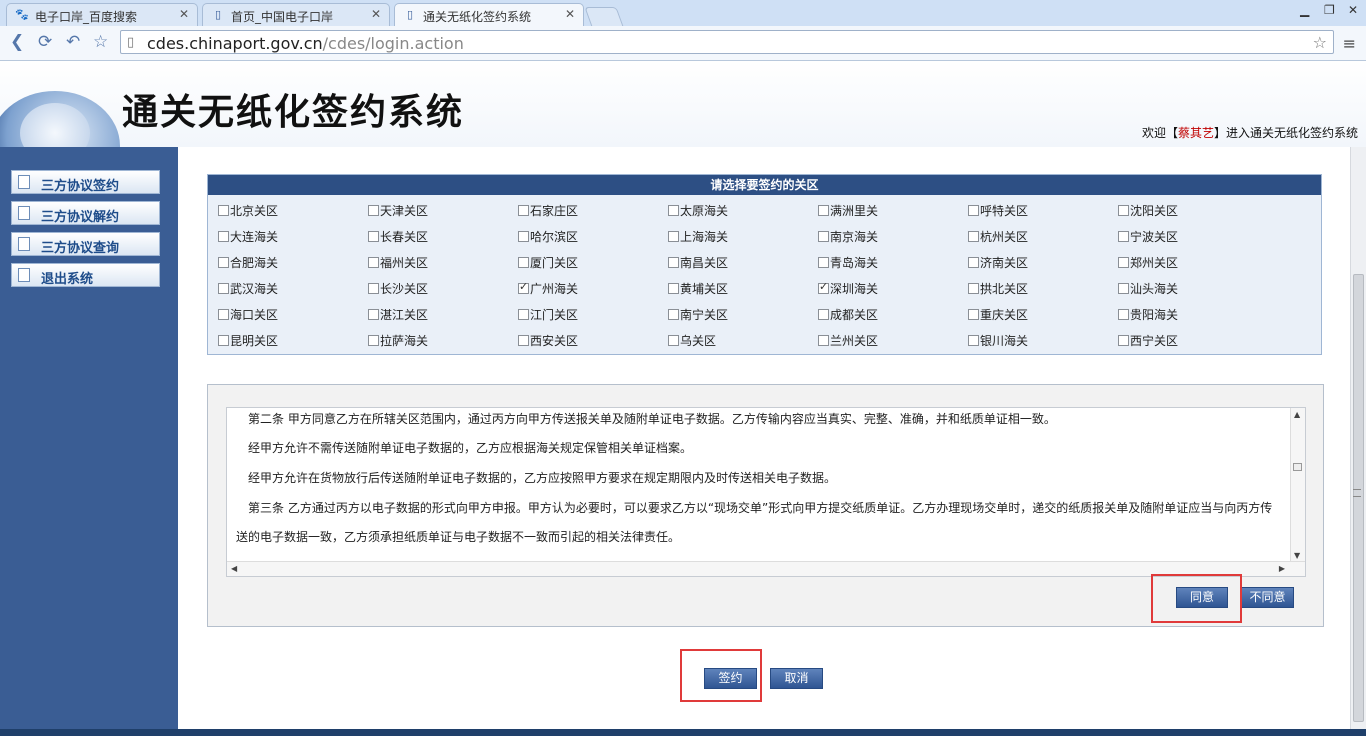 The height and width of the screenshot is (736, 1366). I want to click on customs-option: 成都关区, so click(848, 315).